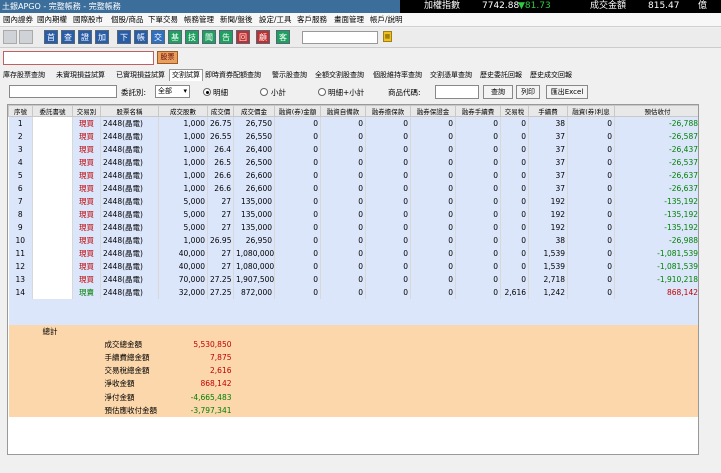  What do you see at coordinates (220, 111) in the screenshot?
I see `col-price: 成交價` at bounding box center [220, 111].